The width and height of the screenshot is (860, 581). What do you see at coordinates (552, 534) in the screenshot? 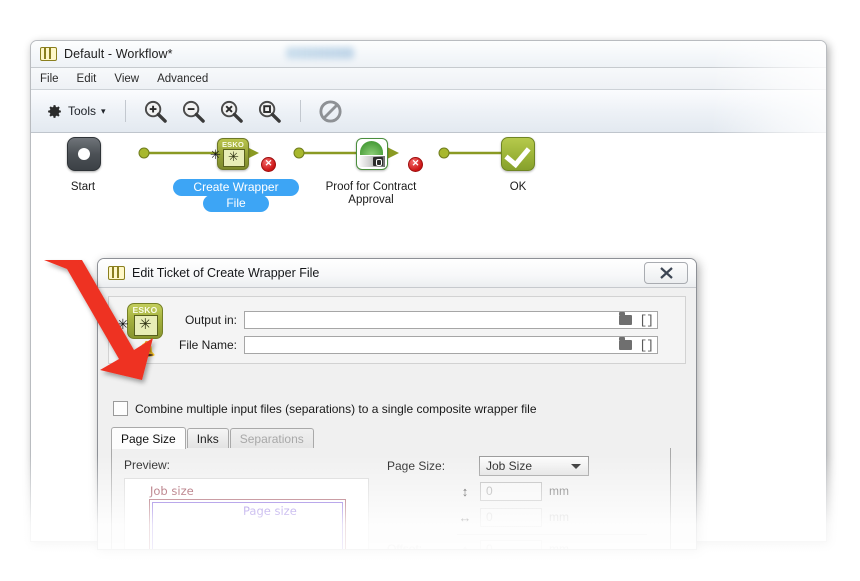
I see `controls-divider` at bounding box center [552, 534].